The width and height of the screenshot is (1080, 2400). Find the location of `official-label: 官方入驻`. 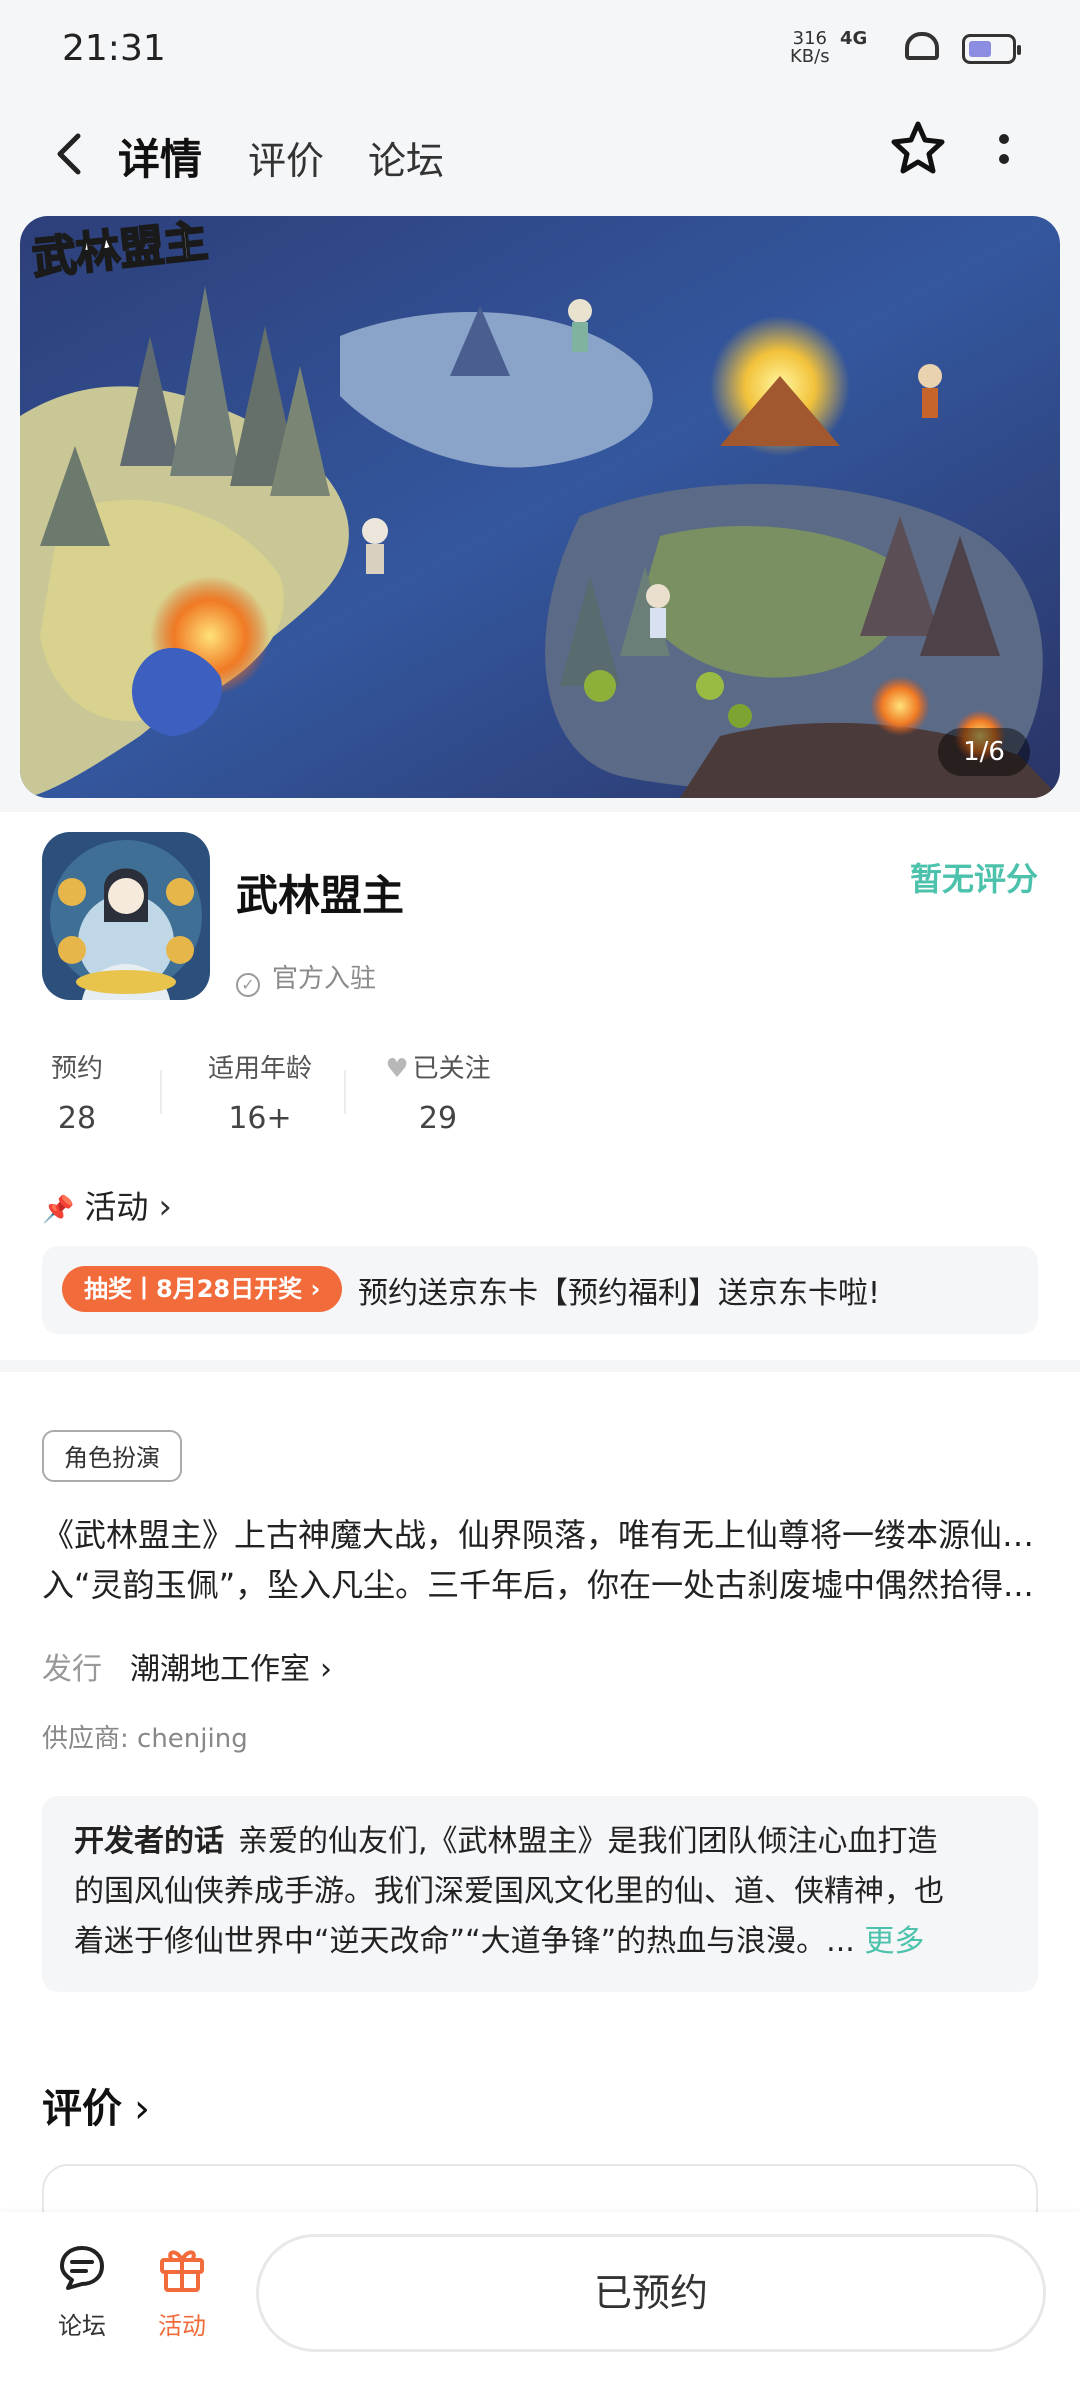

official-label: 官方入驻 is located at coordinates (324, 979).